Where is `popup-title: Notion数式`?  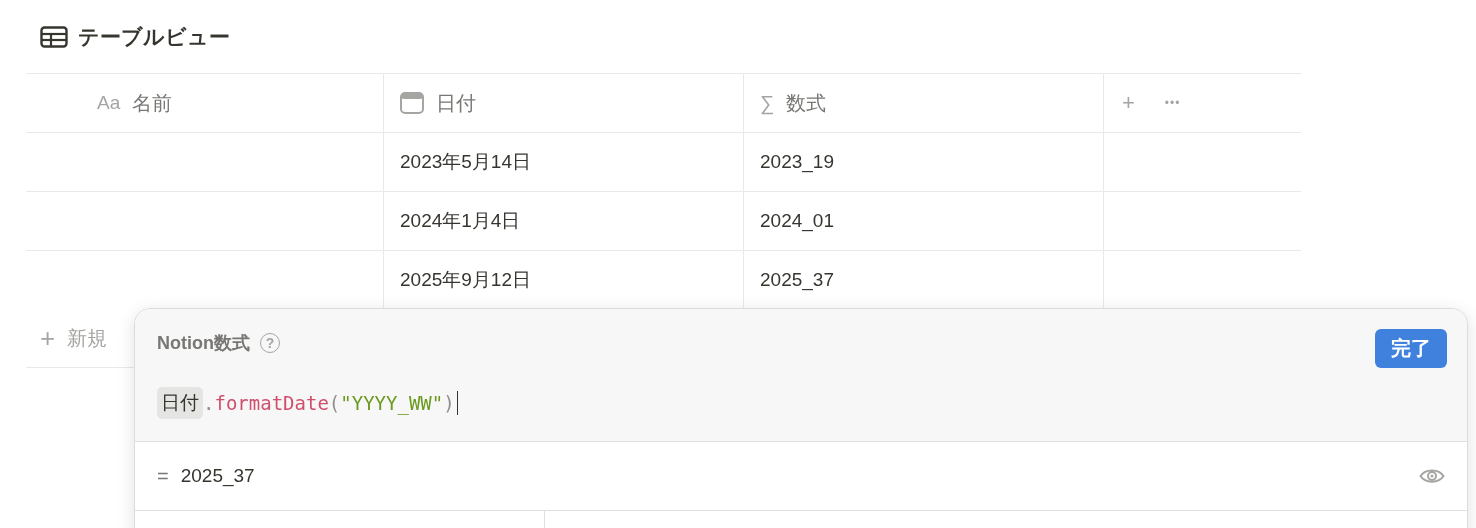
popup-title: Notion数式 is located at coordinates (203, 343).